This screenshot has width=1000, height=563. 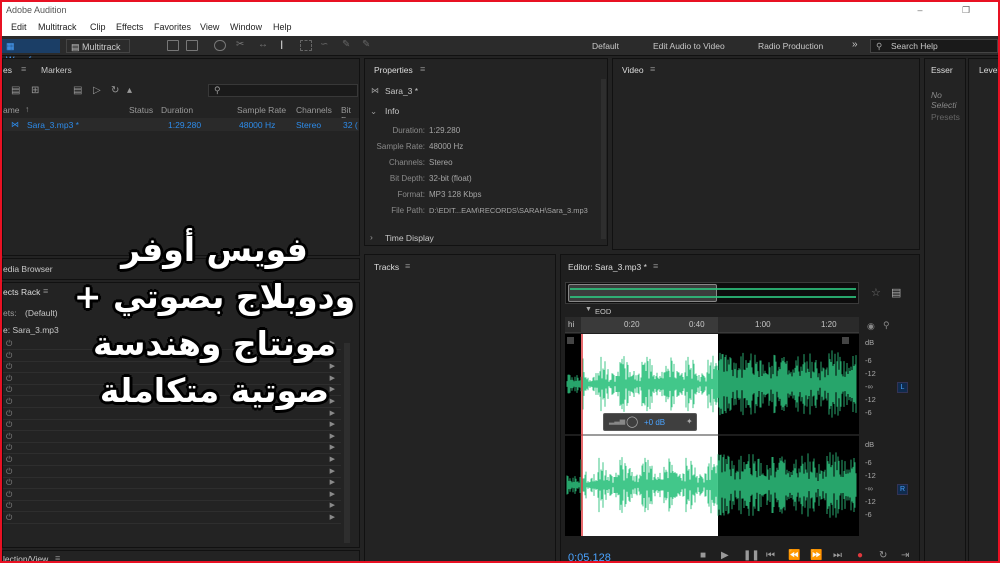 What do you see at coordinates (173, 45) in the screenshot?
I see `spectral-frequency-icon` at bounding box center [173, 45].